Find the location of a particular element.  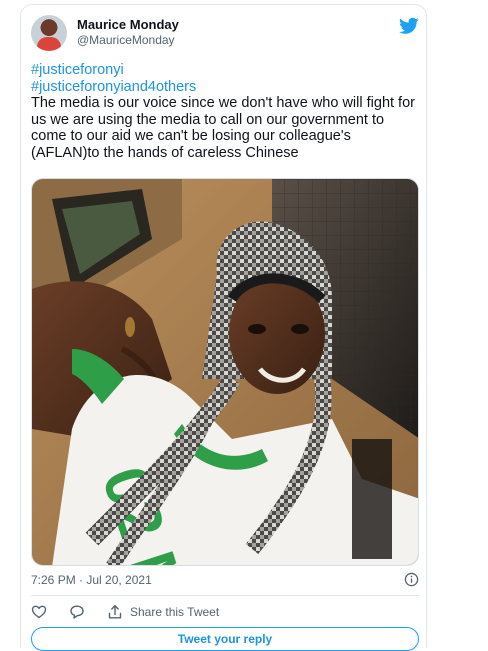

hashtag-link: #justiceforonyi is located at coordinates (226, 70).